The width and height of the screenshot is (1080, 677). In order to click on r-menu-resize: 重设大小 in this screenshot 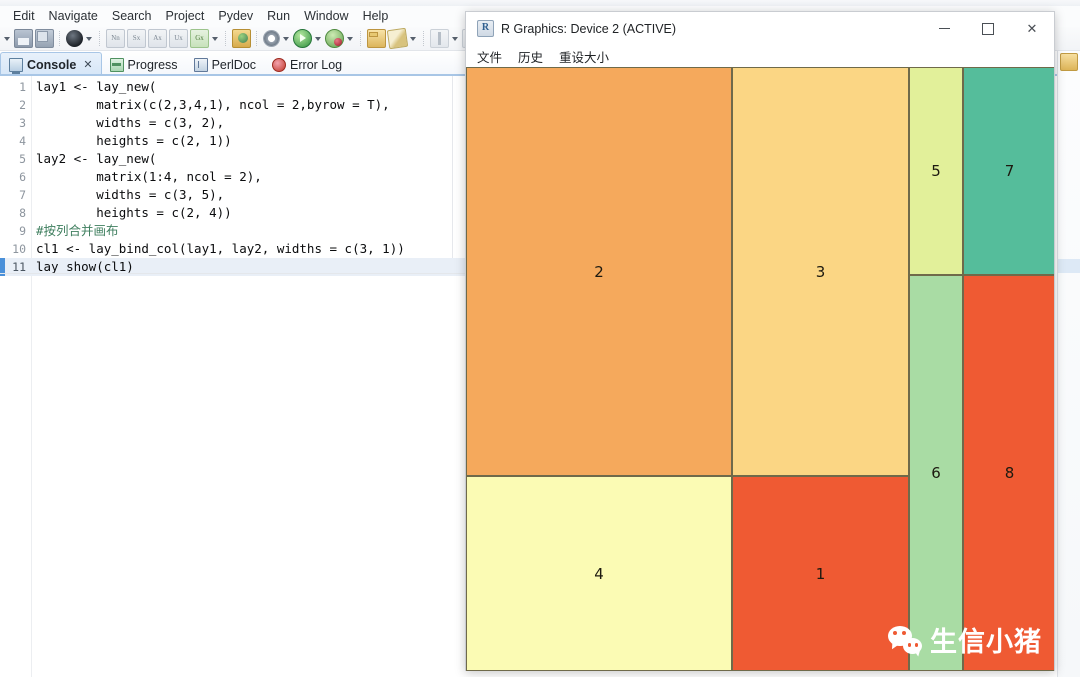, I will do `click(584, 56)`.